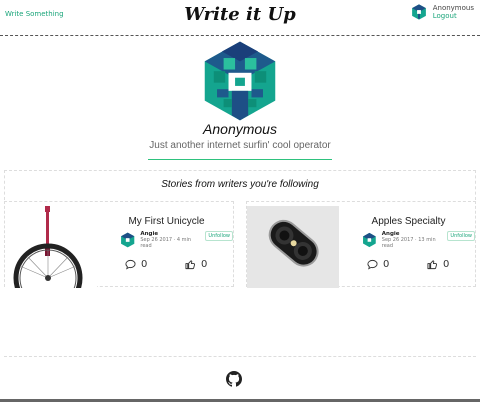 The image size is (480, 402). I want to click on profile-divider, so click(240, 159).